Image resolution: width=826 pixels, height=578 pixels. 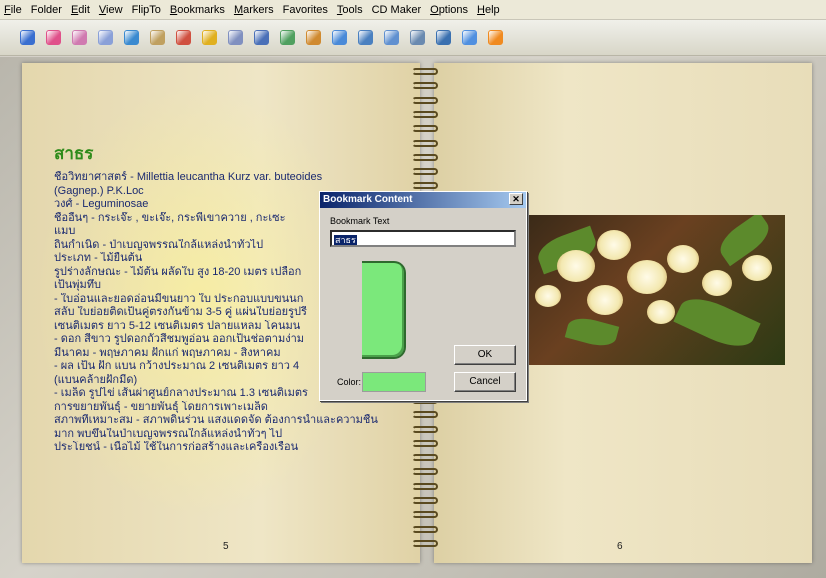 What do you see at coordinates (488, 10) in the screenshot?
I see `menu-help: Help` at bounding box center [488, 10].